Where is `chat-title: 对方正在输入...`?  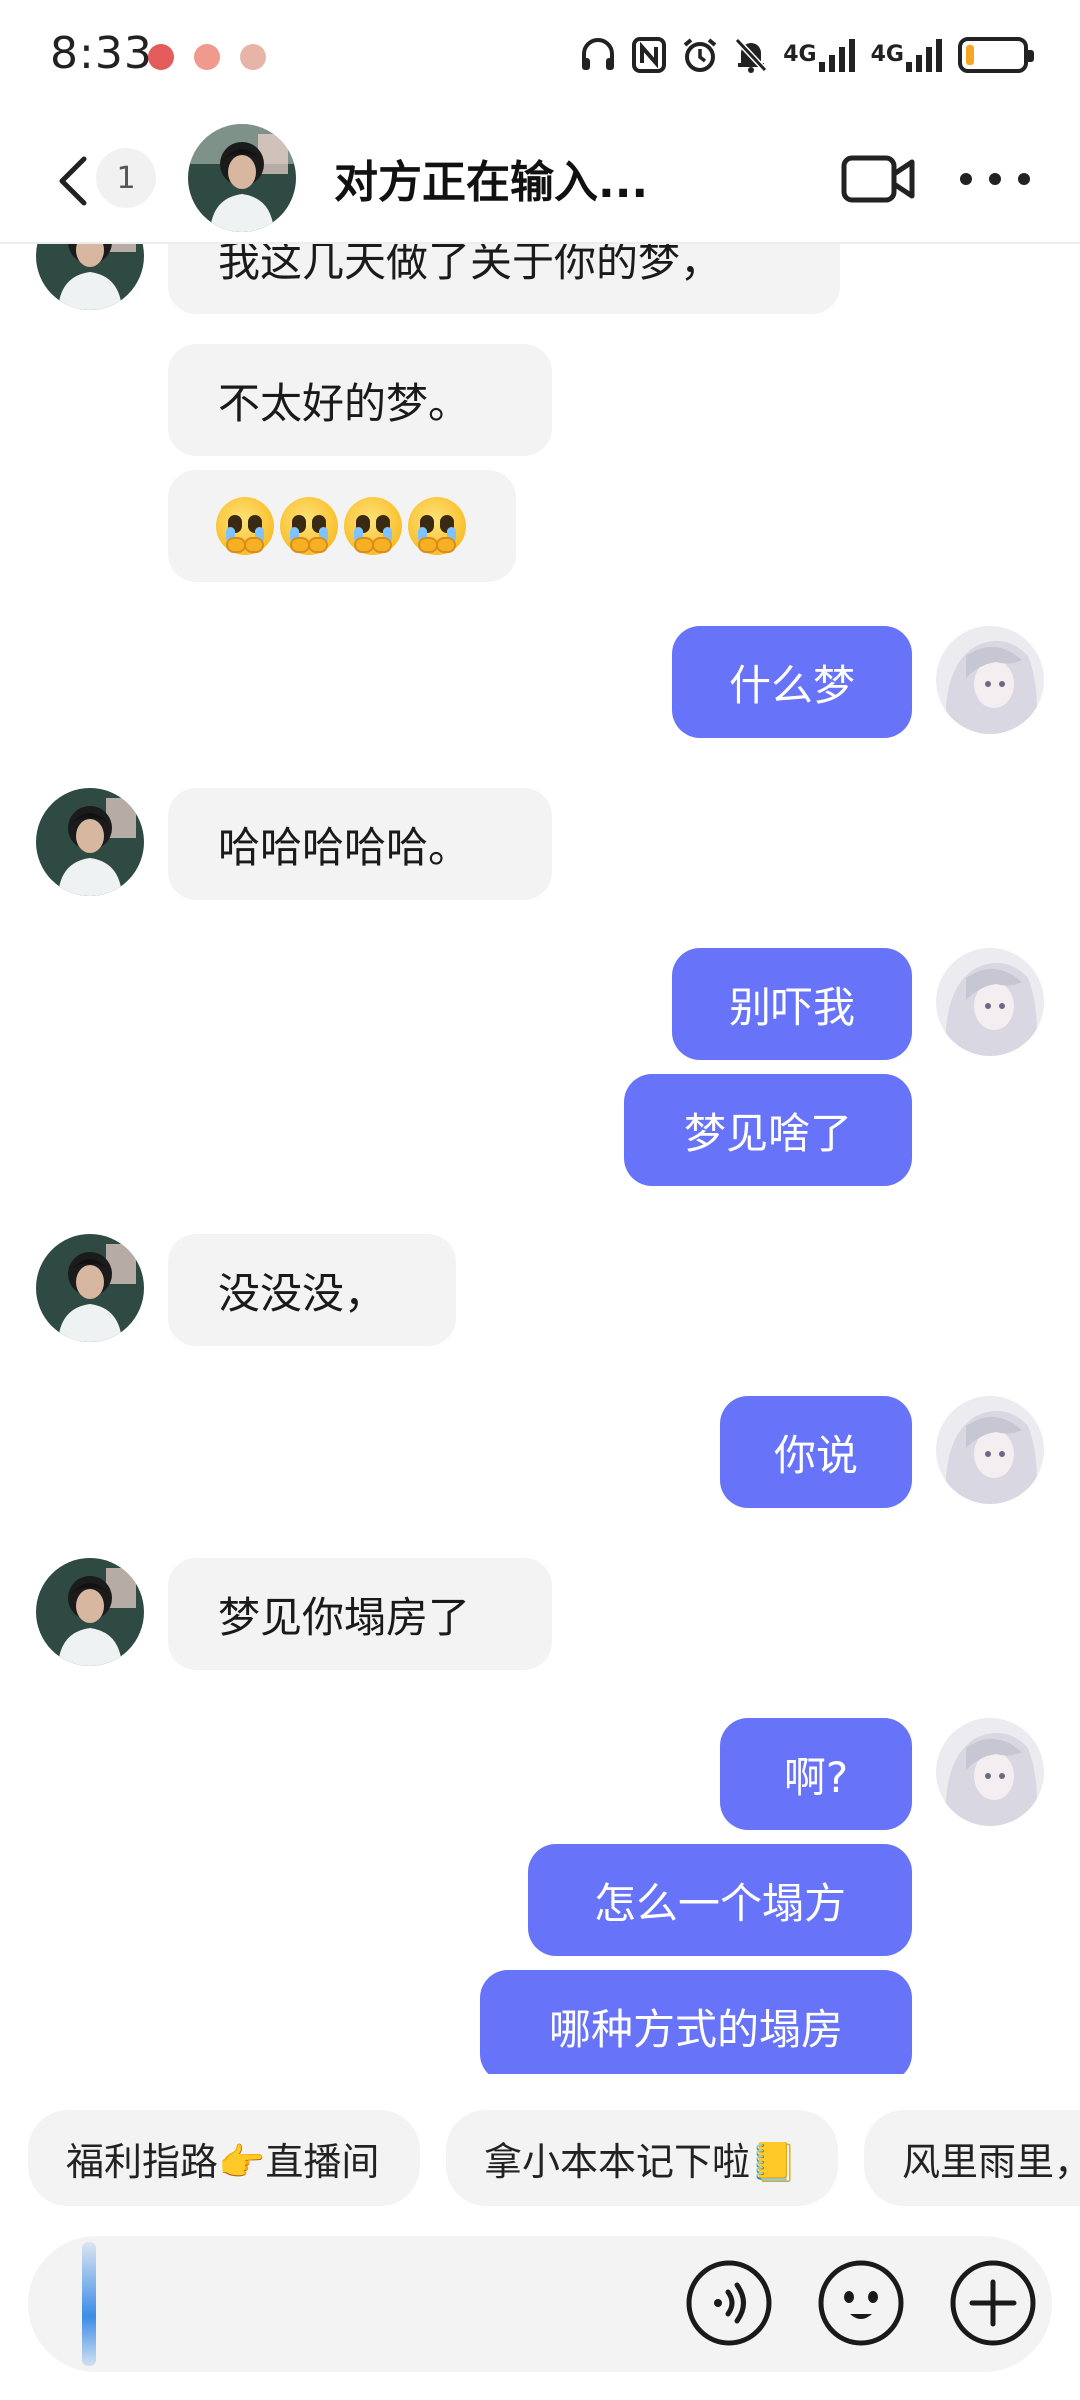 chat-title: 对方正在输入... is located at coordinates (491, 182).